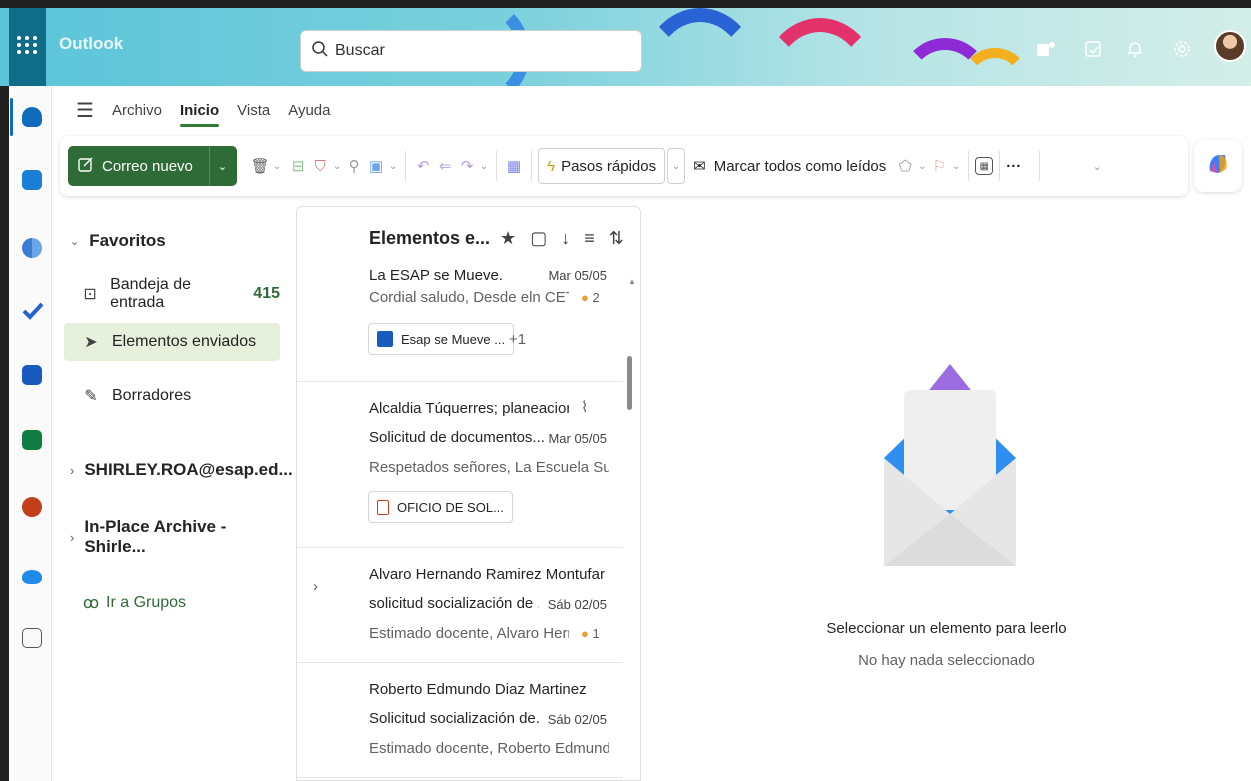 The height and width of the screenshot is (781, 1251). Describe the element at coordinates (32, 180) in the screenshot. I see `calendar-icon` at that location.